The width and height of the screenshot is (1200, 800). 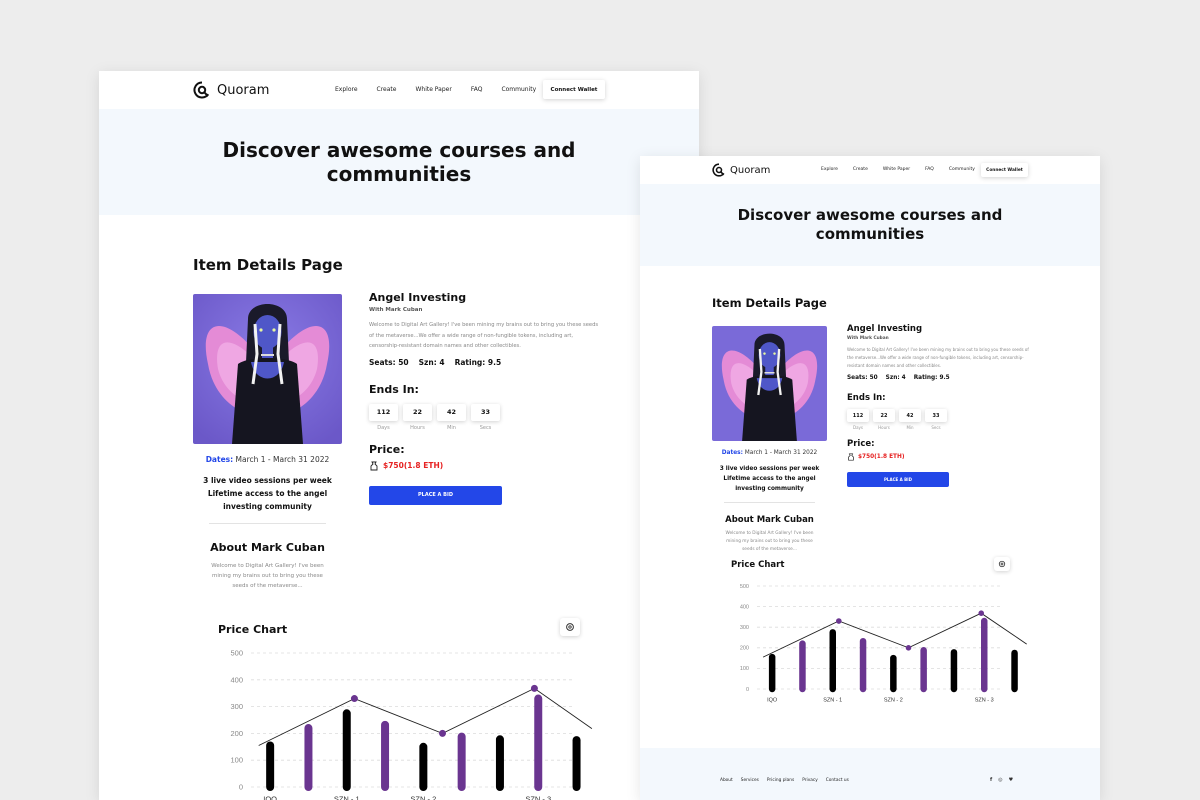 I want to click on instagram-icon: ◎, so click(x=1000, y=780).